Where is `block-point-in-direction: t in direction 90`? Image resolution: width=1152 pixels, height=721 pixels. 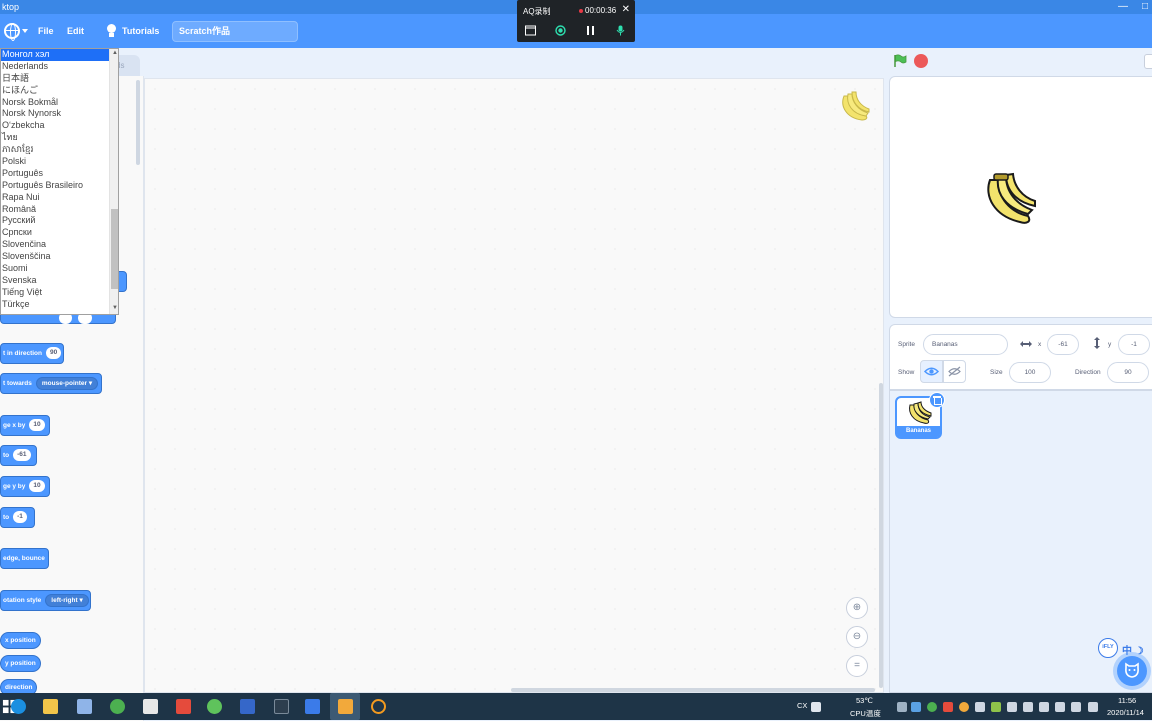
block-point-in-direction: t in direction 90 is located at coordinates (32, 353).